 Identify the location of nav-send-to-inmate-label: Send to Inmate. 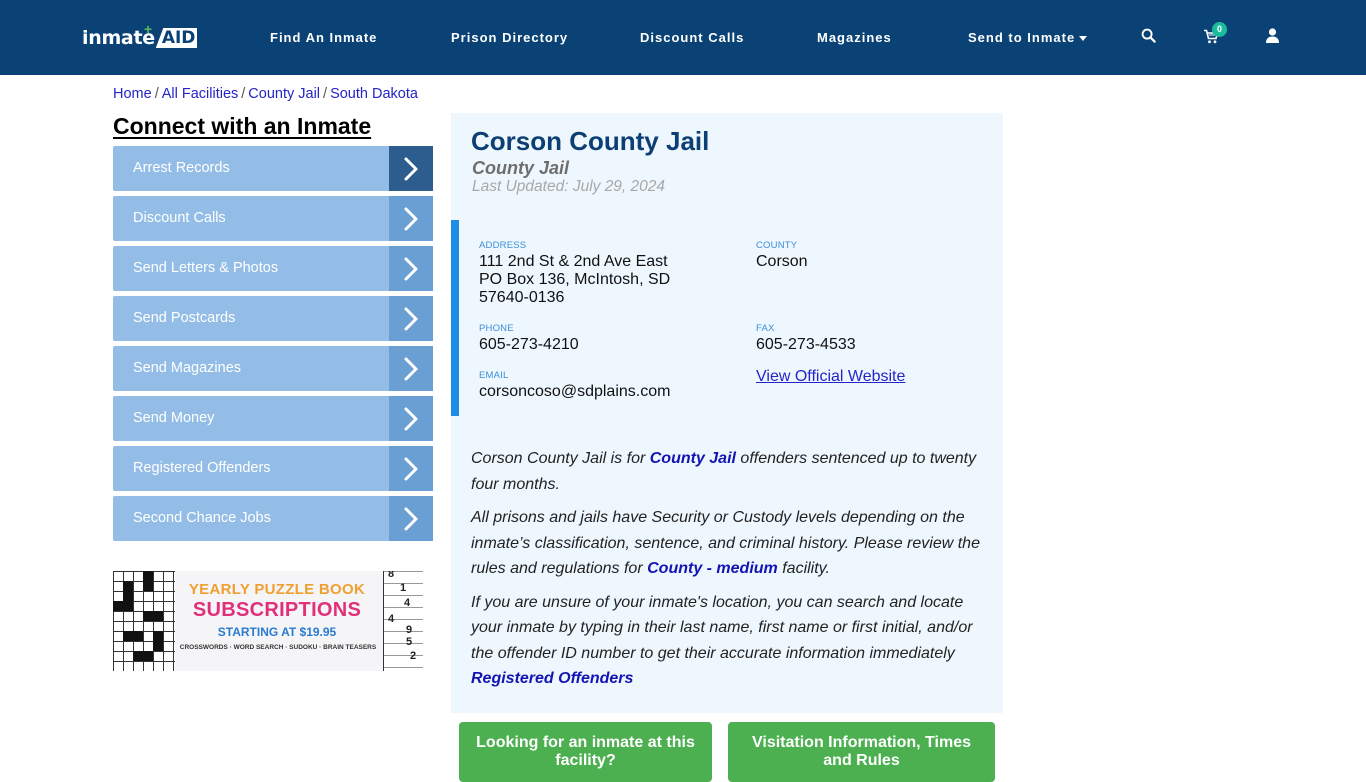
(1022, 37).